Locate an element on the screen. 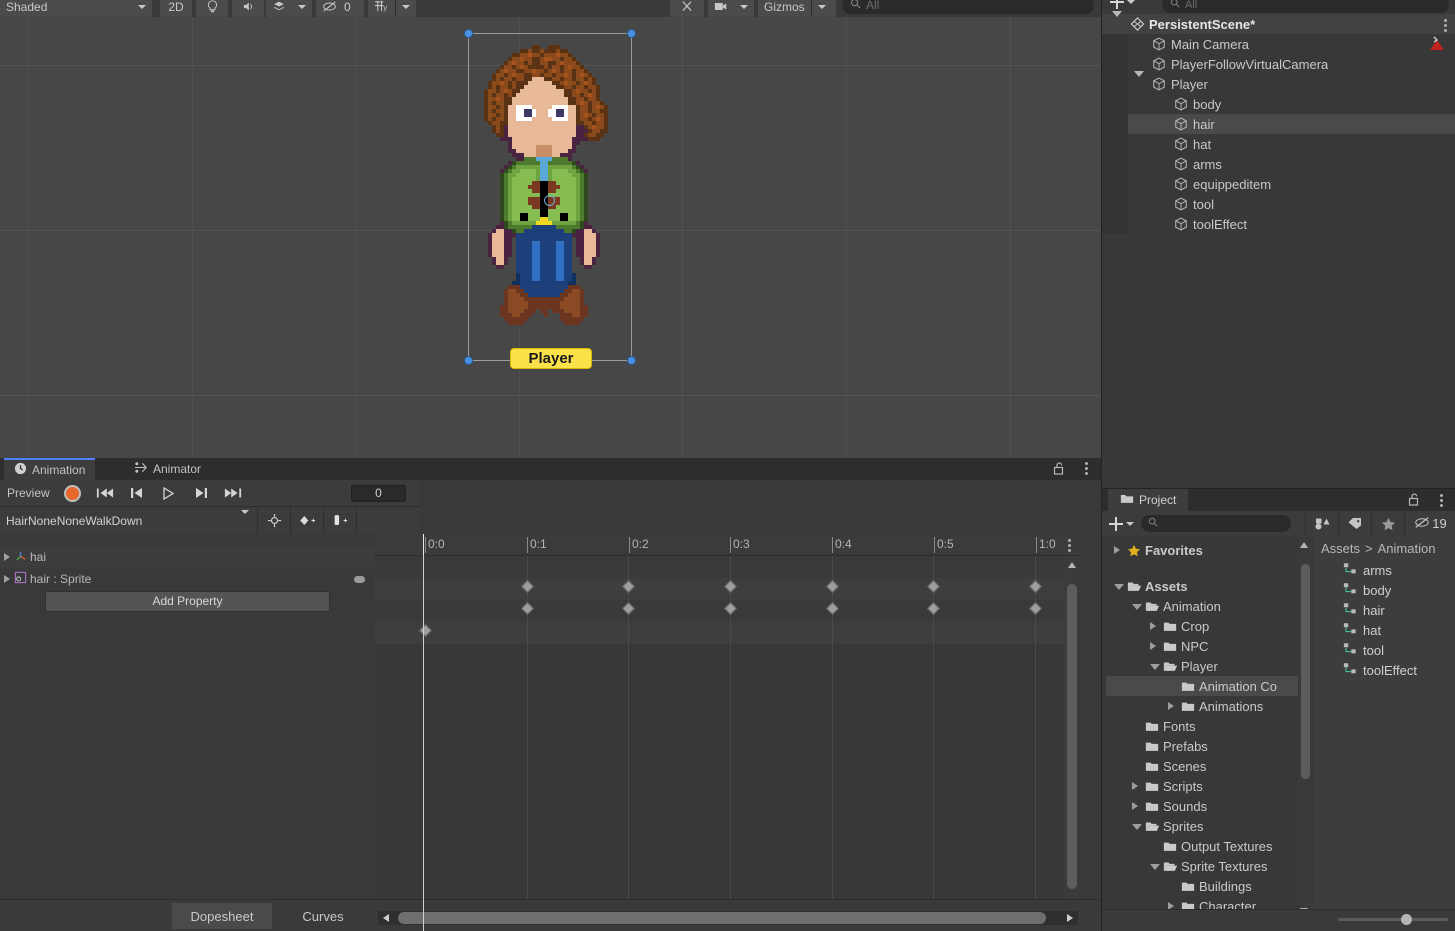  prev-frame-button is located at coordinates (137, 493).